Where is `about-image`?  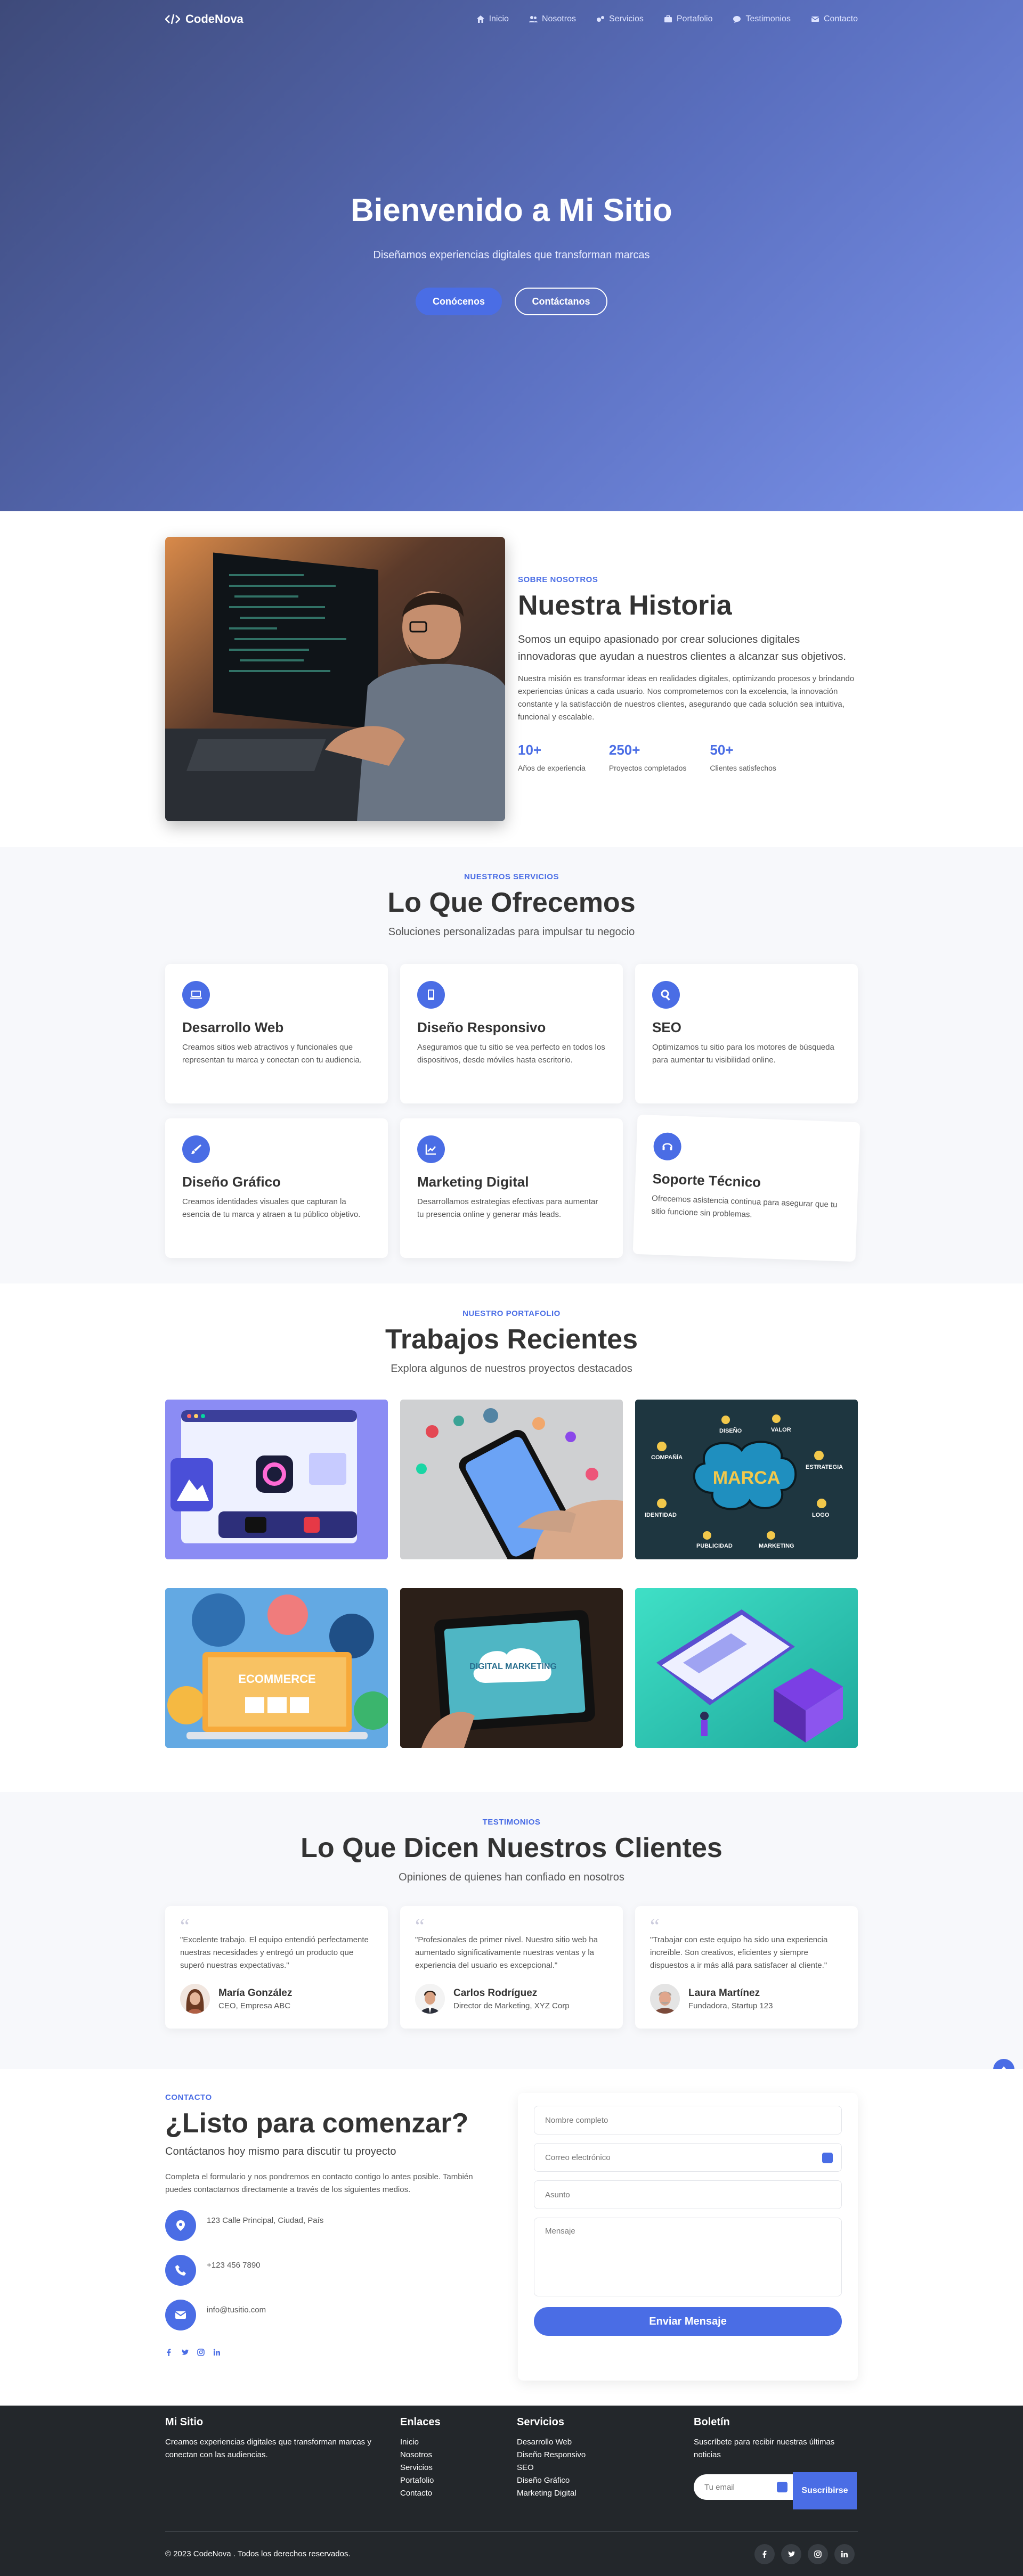
about-image is located at coordinates (335, 679).